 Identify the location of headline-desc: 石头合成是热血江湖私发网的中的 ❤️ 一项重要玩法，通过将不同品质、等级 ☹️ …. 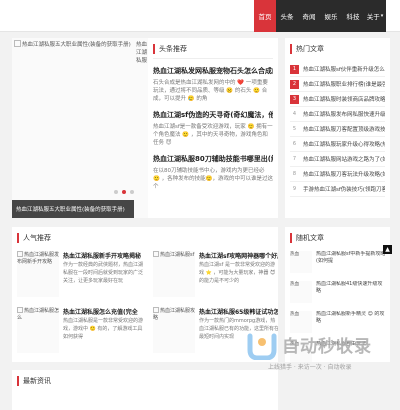
(210, 91).